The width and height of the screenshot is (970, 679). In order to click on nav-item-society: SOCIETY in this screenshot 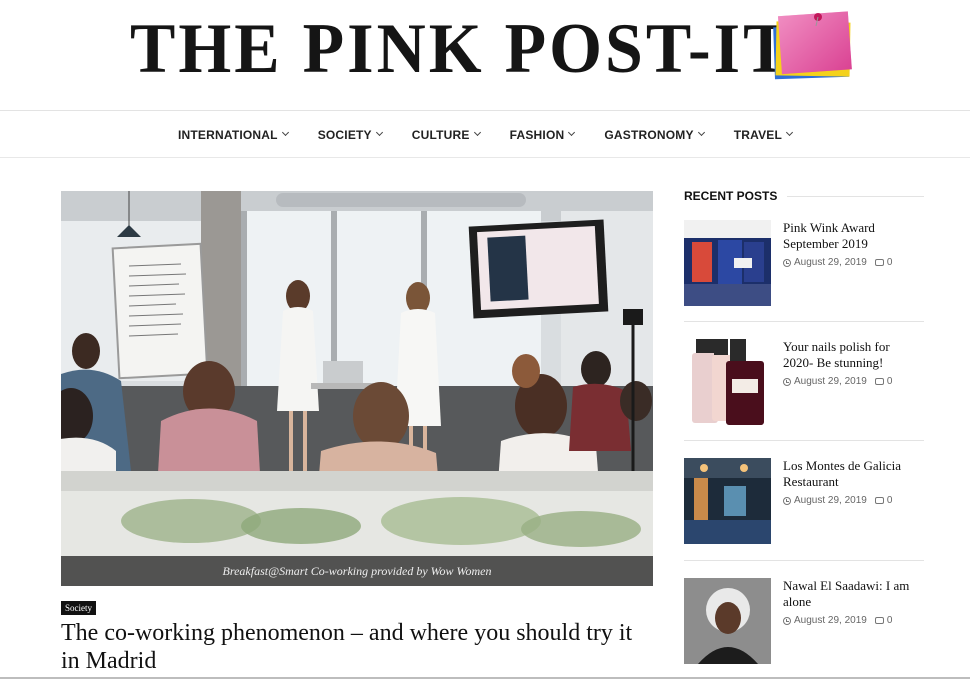, I will do `click(350, 134)`.